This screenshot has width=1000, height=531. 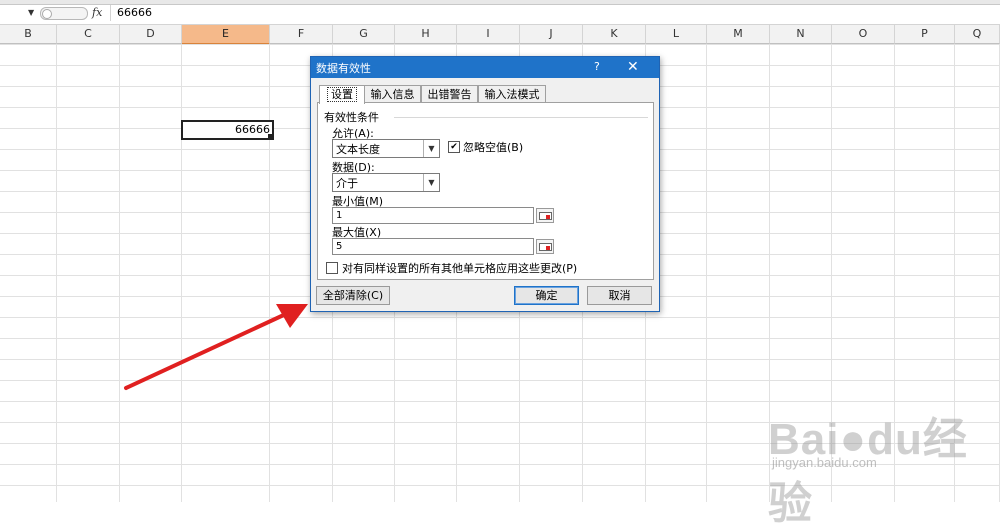 What do you see at coordinates (597, 66) in the screenshot?
I see `help-icon: ?` at bounding box center [597, 66].